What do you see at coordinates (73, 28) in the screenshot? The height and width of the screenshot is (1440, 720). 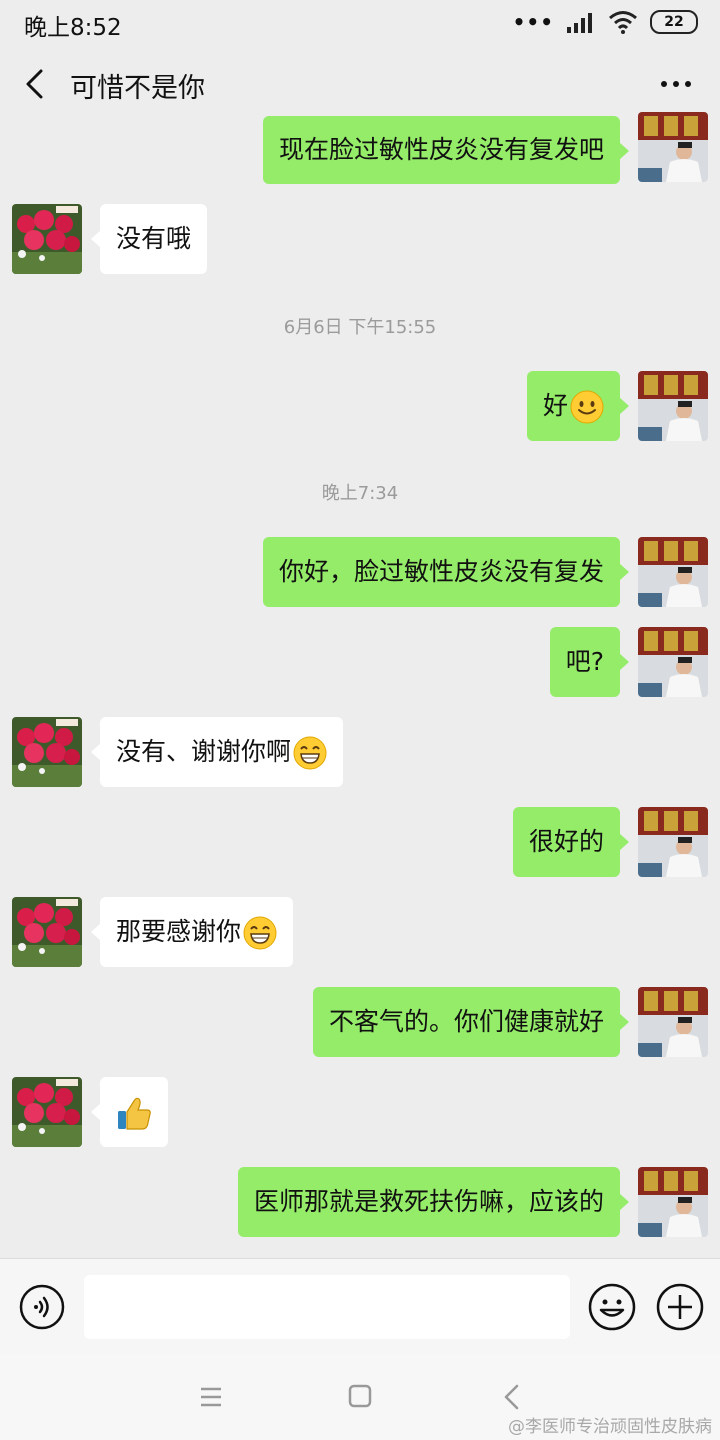 I see `status-time: 晚上8:52` at bounding box center [73, 28].